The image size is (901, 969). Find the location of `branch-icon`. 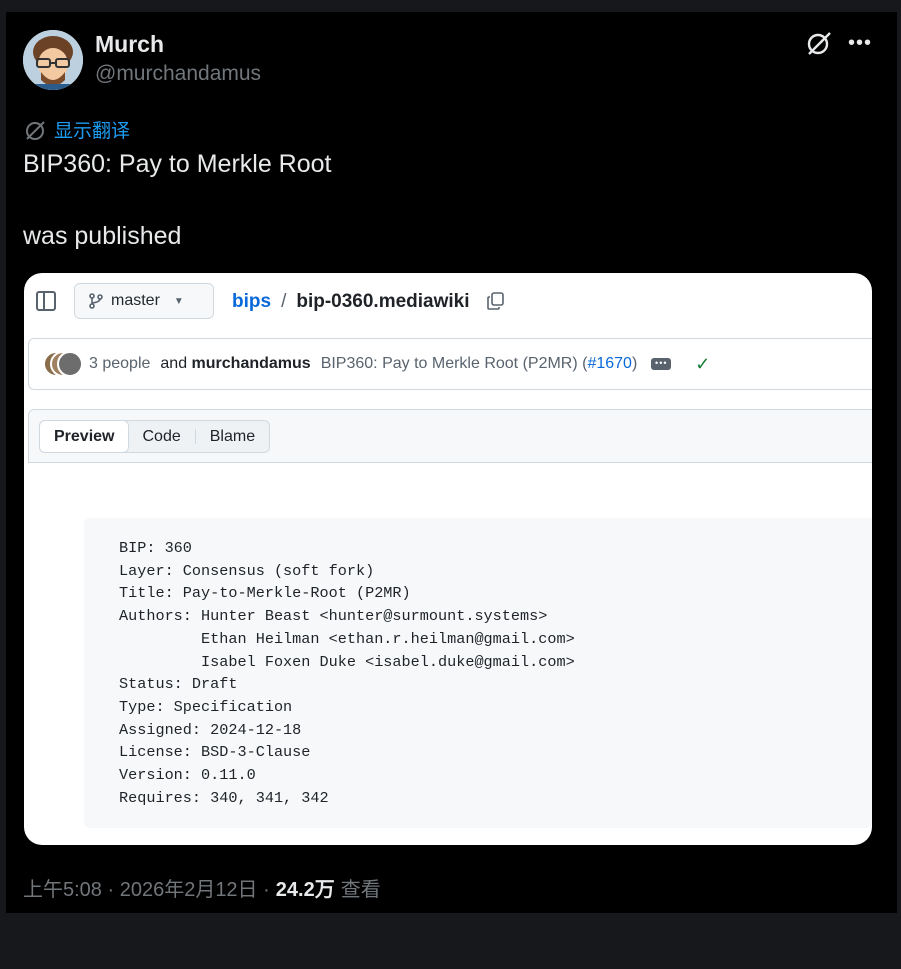

branch-icon is located at coordinates (96, 301).